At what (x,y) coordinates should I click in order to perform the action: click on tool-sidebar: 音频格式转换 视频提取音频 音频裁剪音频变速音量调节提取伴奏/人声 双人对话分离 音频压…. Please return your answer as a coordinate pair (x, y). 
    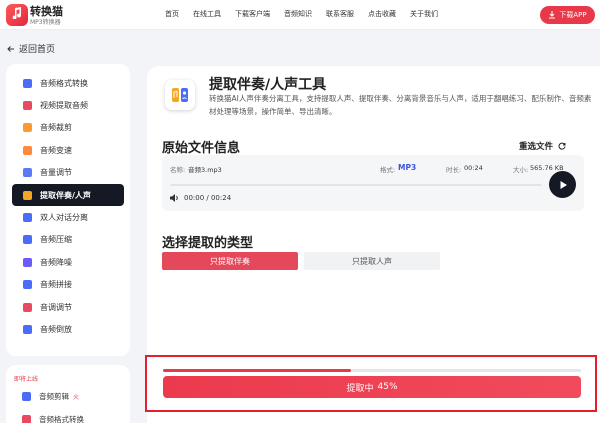
    Looking at the image, I should click on (68, 210).